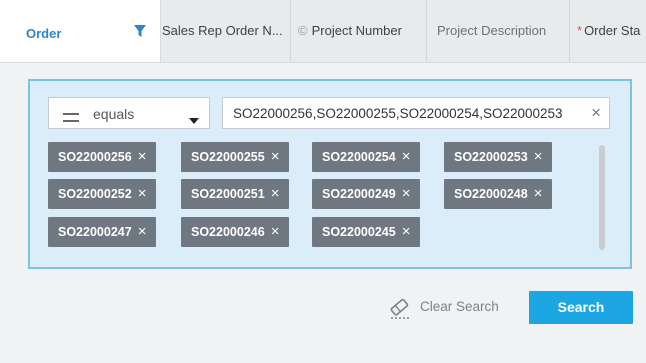  I want to click on filter-chip: SO22000246 ×, so click(235, 232).